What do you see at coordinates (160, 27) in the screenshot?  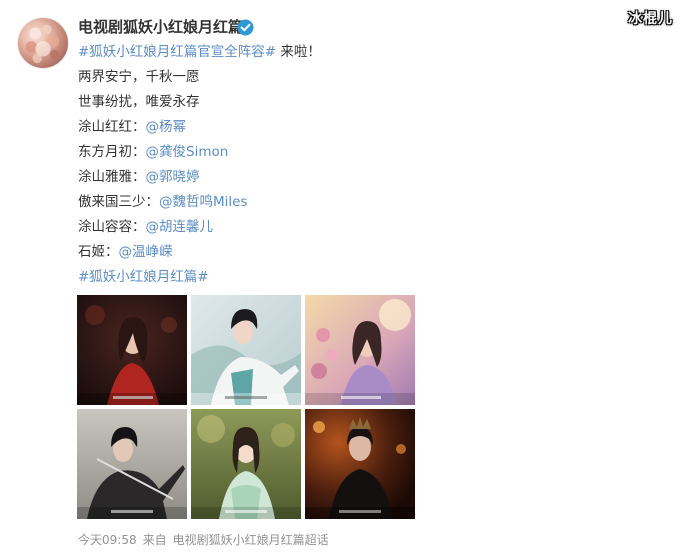 I see `author-name: 电视剧狐妖小红娘月红篇` at bounding box center [160, 27].